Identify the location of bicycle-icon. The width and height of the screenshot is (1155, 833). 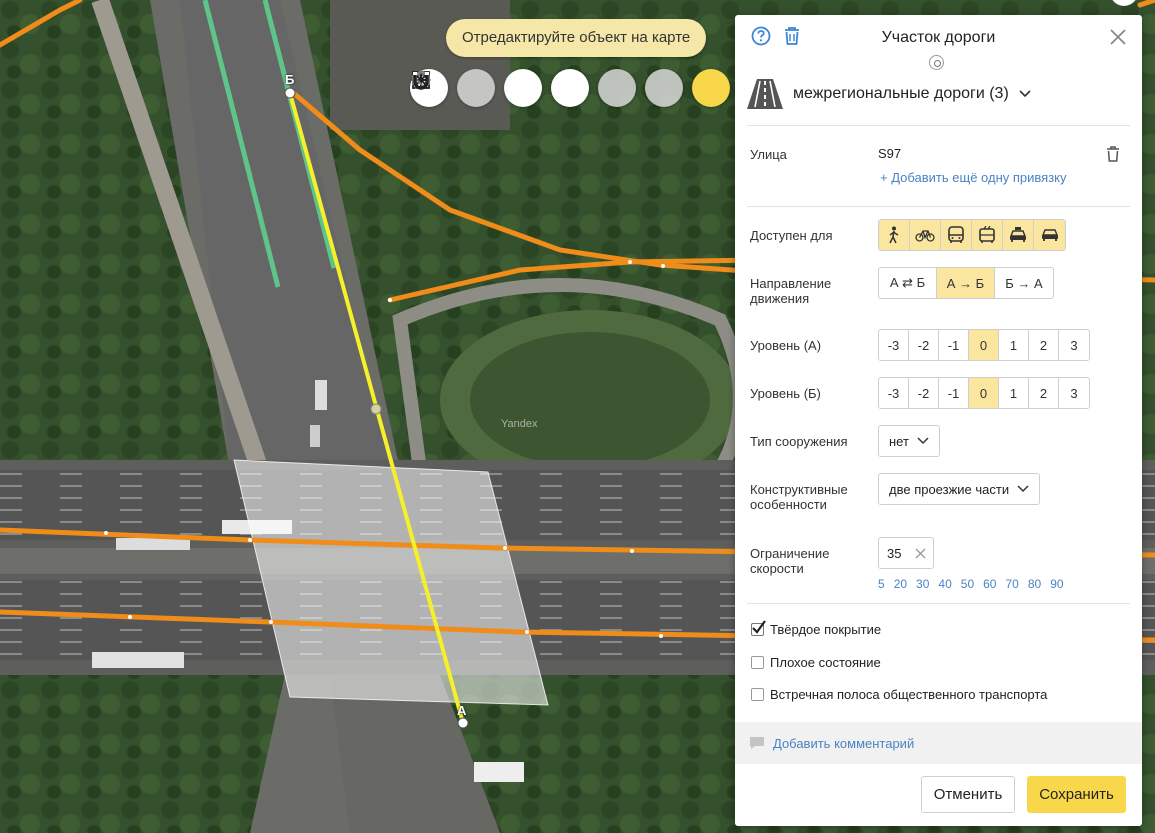
(925, 236).